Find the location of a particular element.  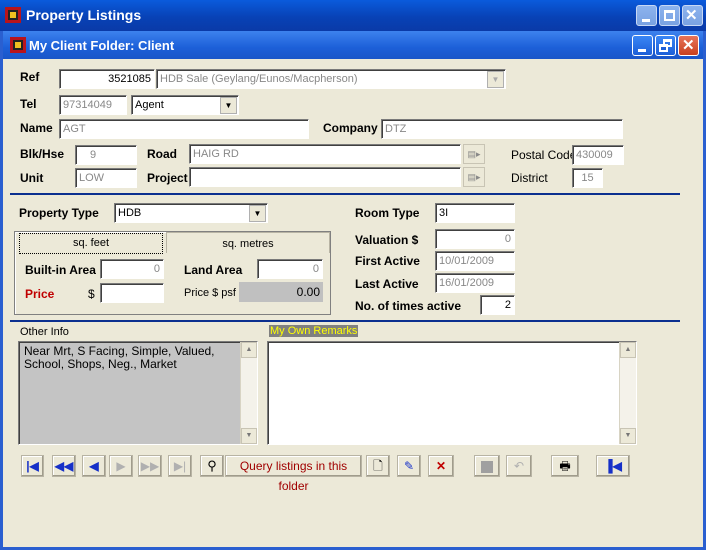

new-record-button: 🗋 is located at coordinates (378, 466).